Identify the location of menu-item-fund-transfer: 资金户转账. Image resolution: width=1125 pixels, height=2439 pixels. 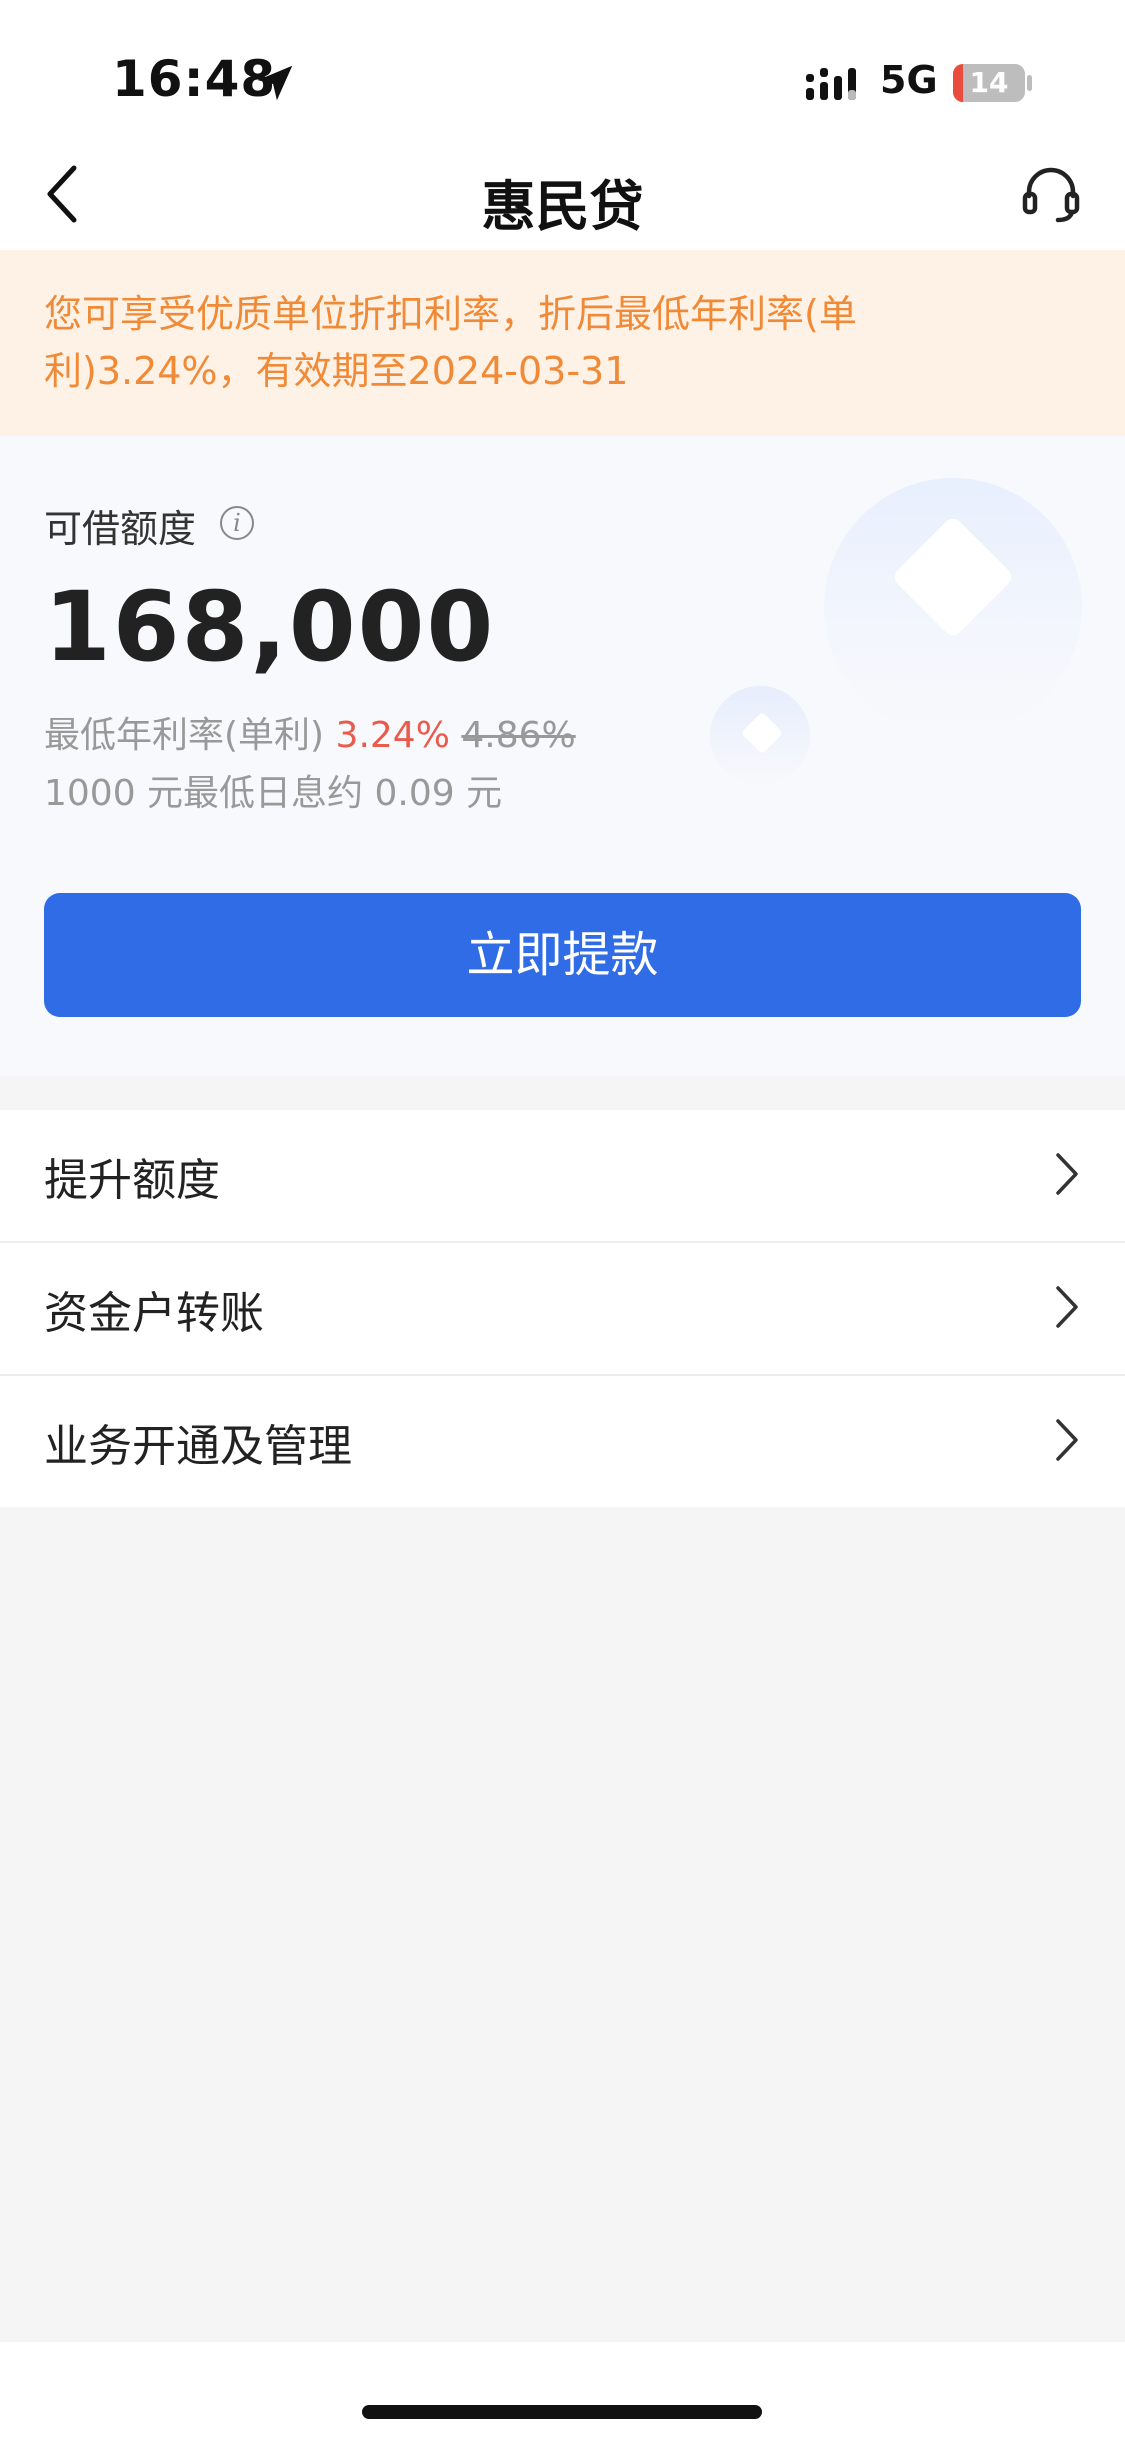
(562, 1309).